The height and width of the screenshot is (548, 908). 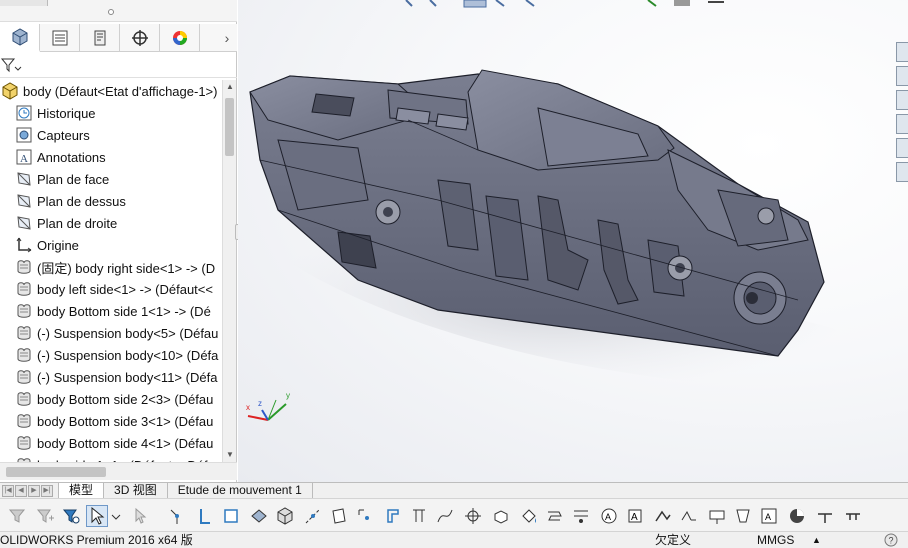 What do you see at coordinates (902, 124) in the screenshot?
I see `task-pane-appearance-icon` at bounding box center [902, 124].